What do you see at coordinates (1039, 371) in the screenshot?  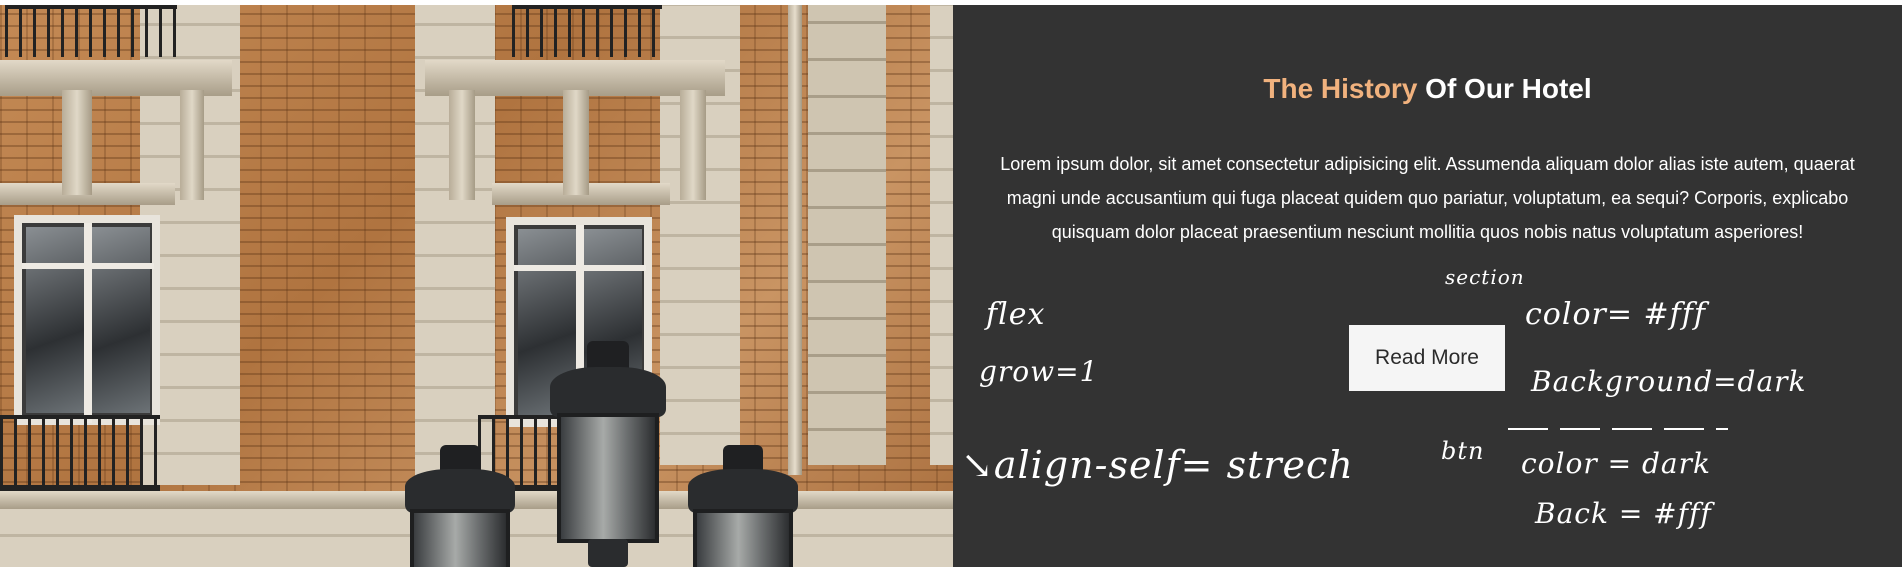 I see `note-grow: grow=1` at bounding box center [1039, 371].